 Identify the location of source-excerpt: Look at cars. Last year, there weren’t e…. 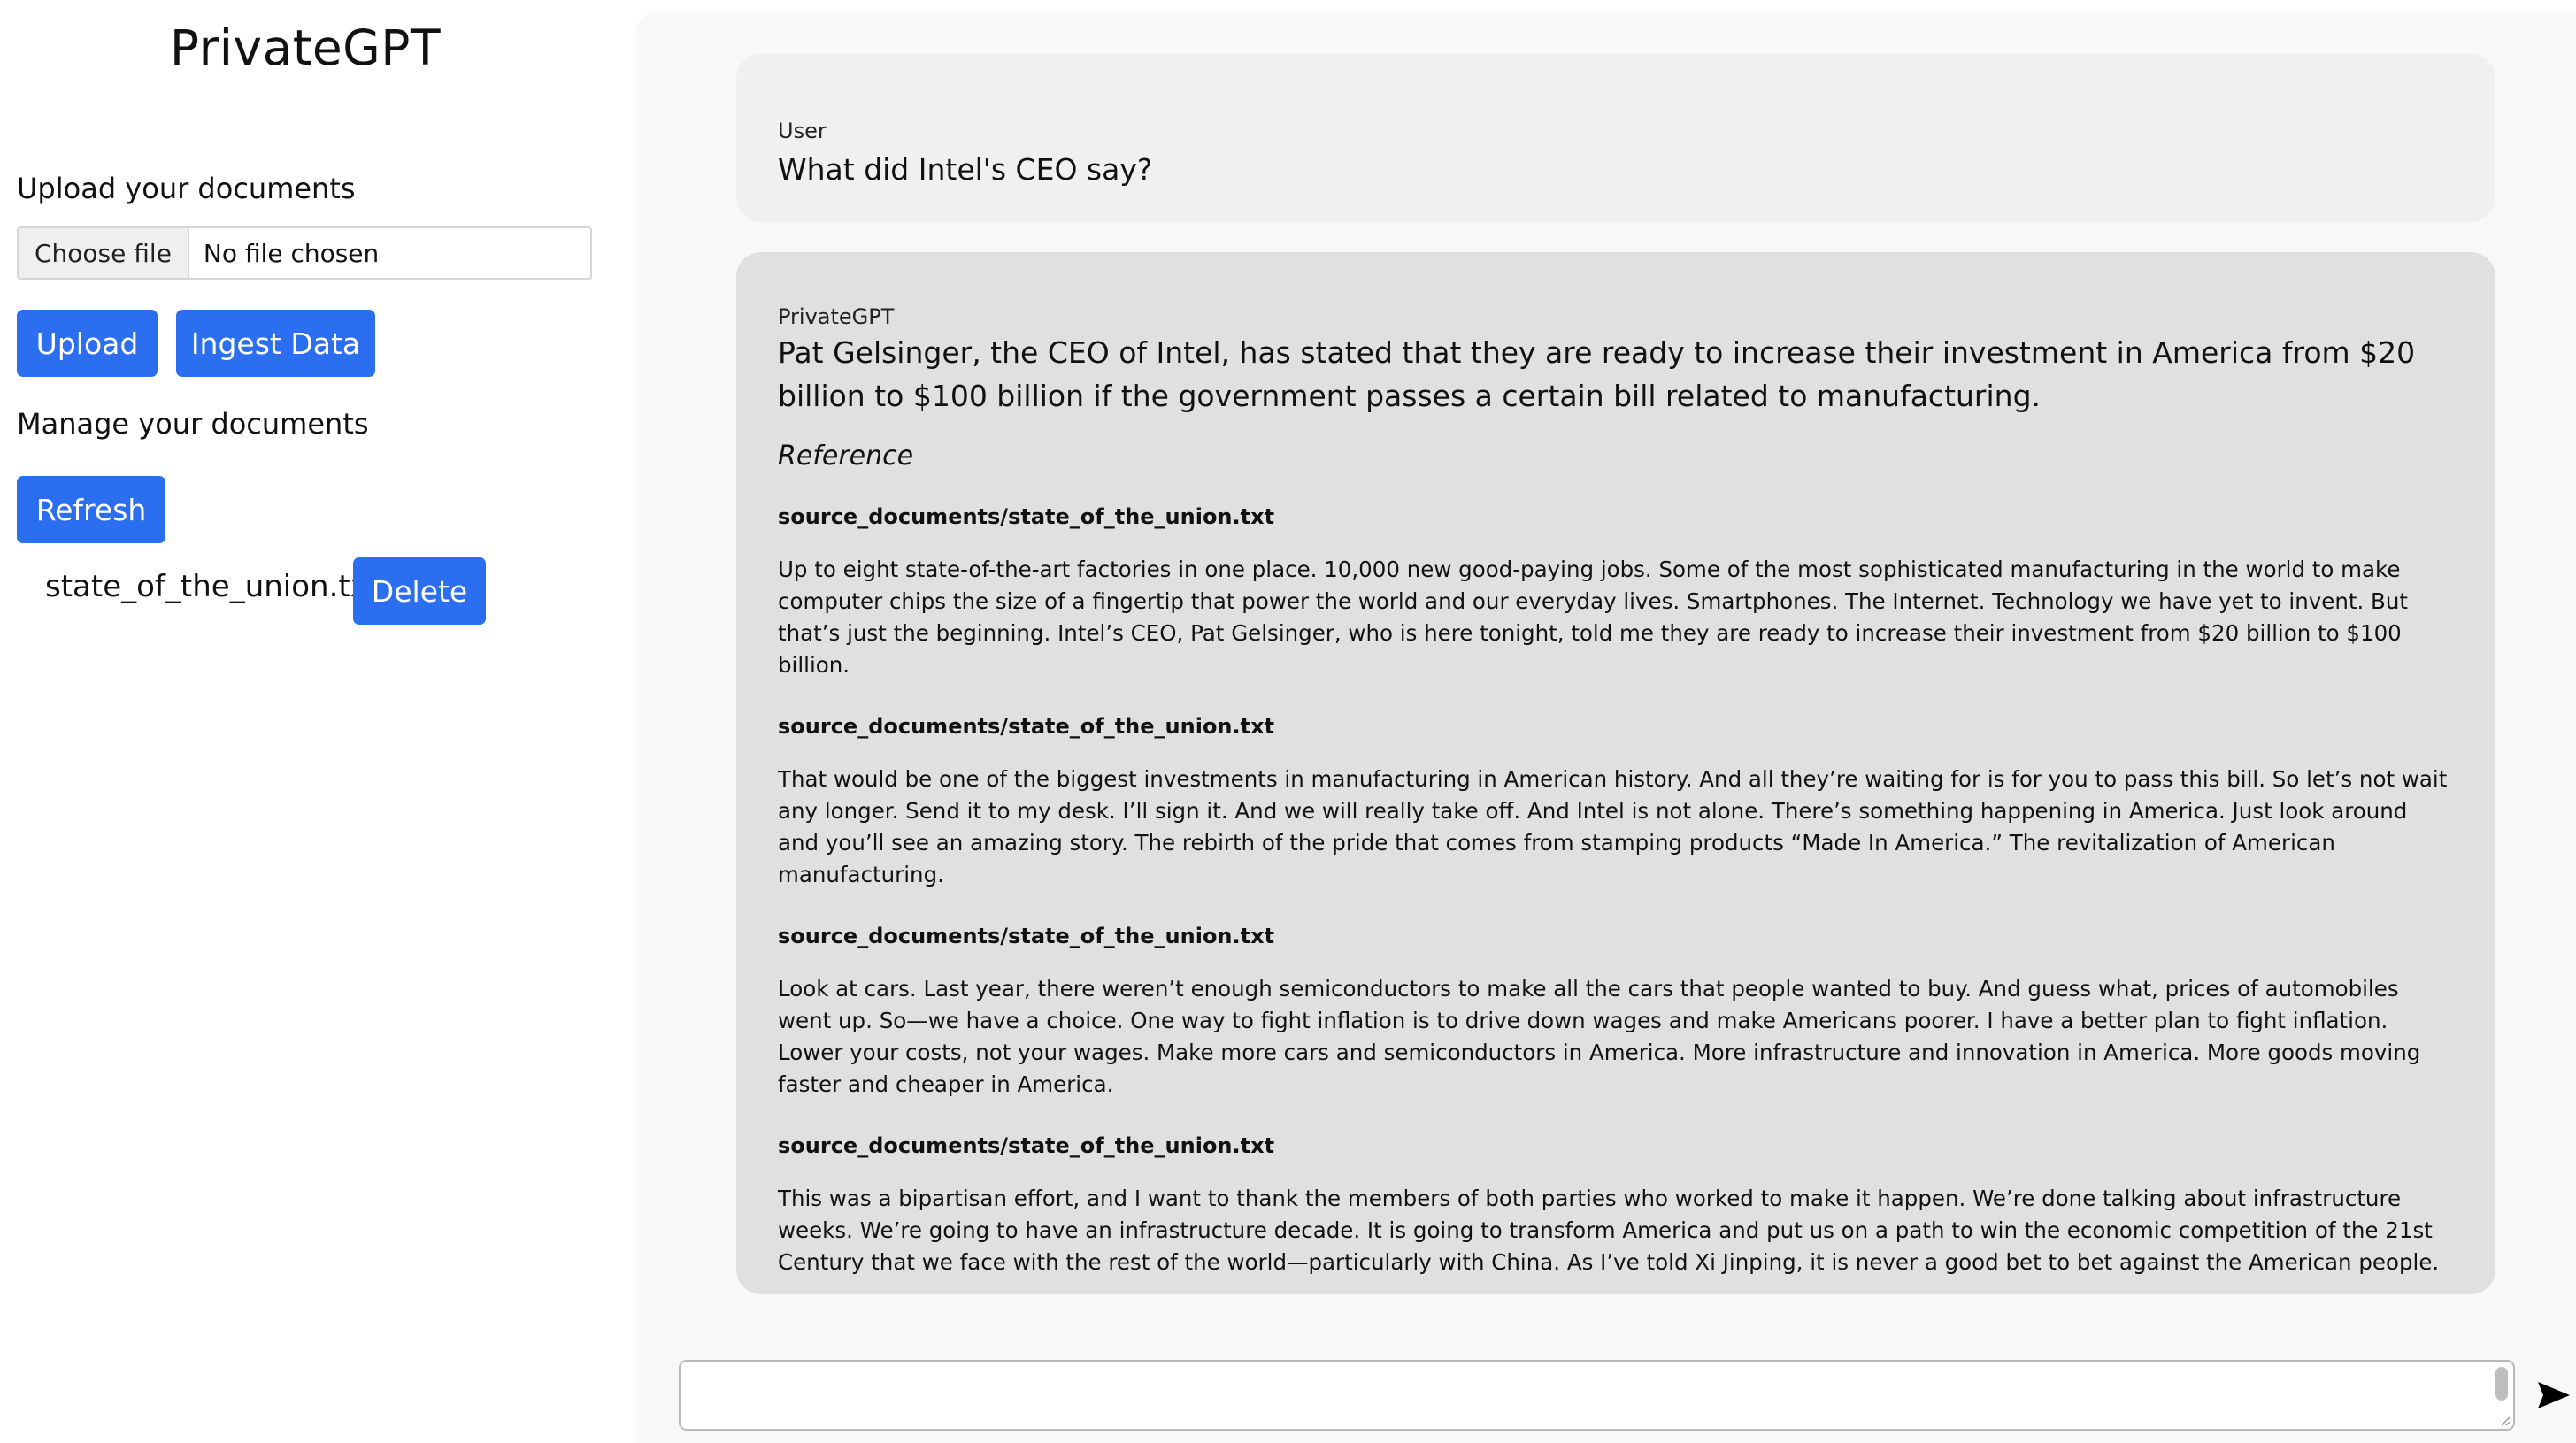
(1599, 1036).